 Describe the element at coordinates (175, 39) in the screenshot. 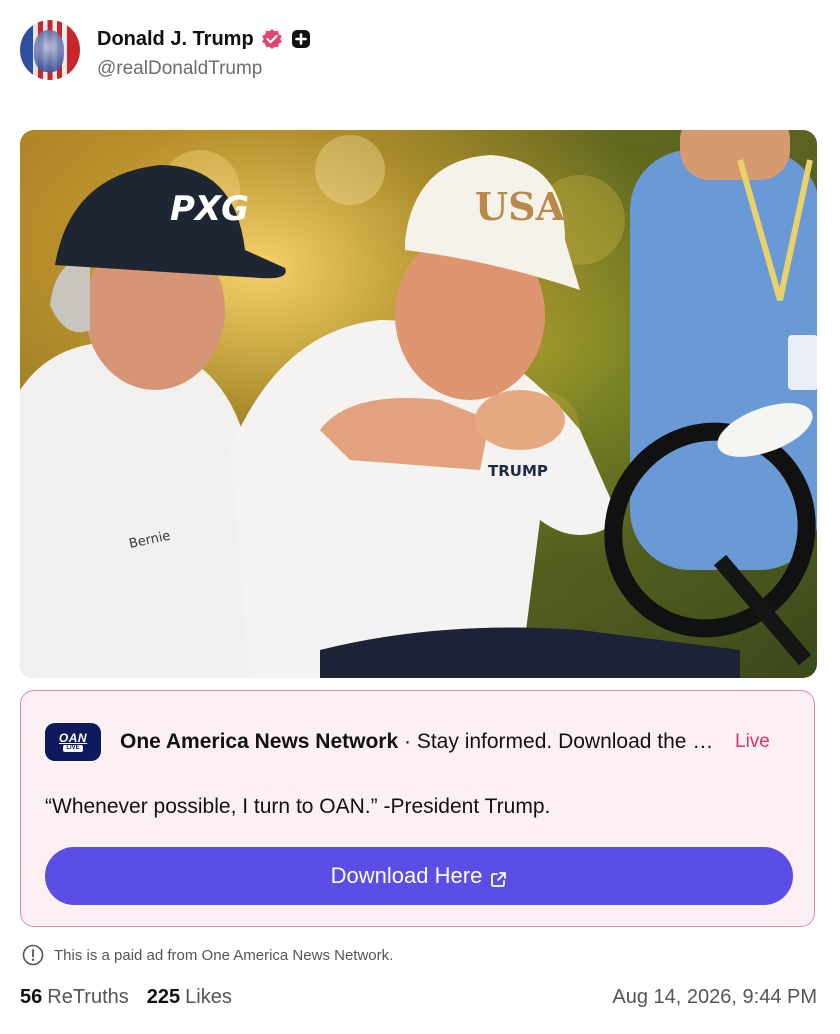

I see `author-display-name: Donald J. Trump` at that location.